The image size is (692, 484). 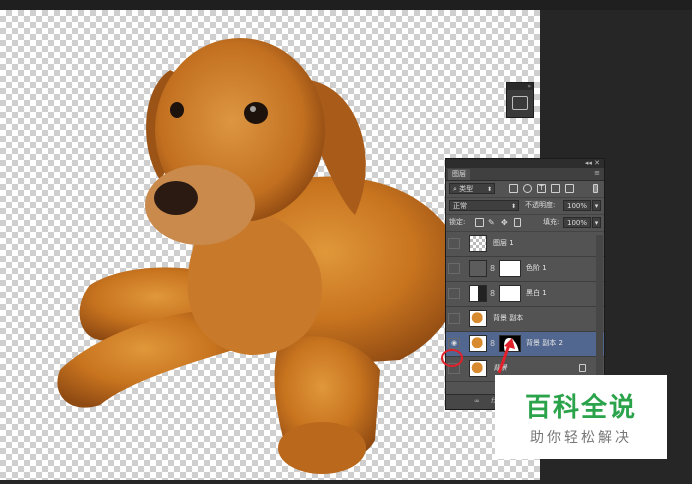 I want to click on adjustment-filter-icon, so click(x=527, y=188).